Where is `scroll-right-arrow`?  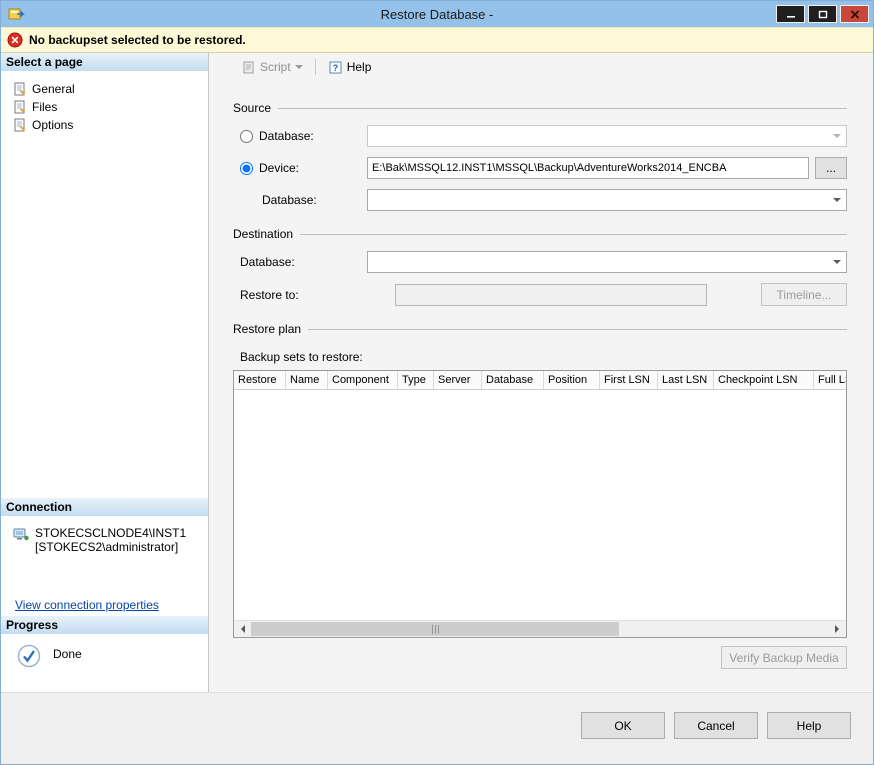 scroll-right-arrow is located at coordinates (837, 629).